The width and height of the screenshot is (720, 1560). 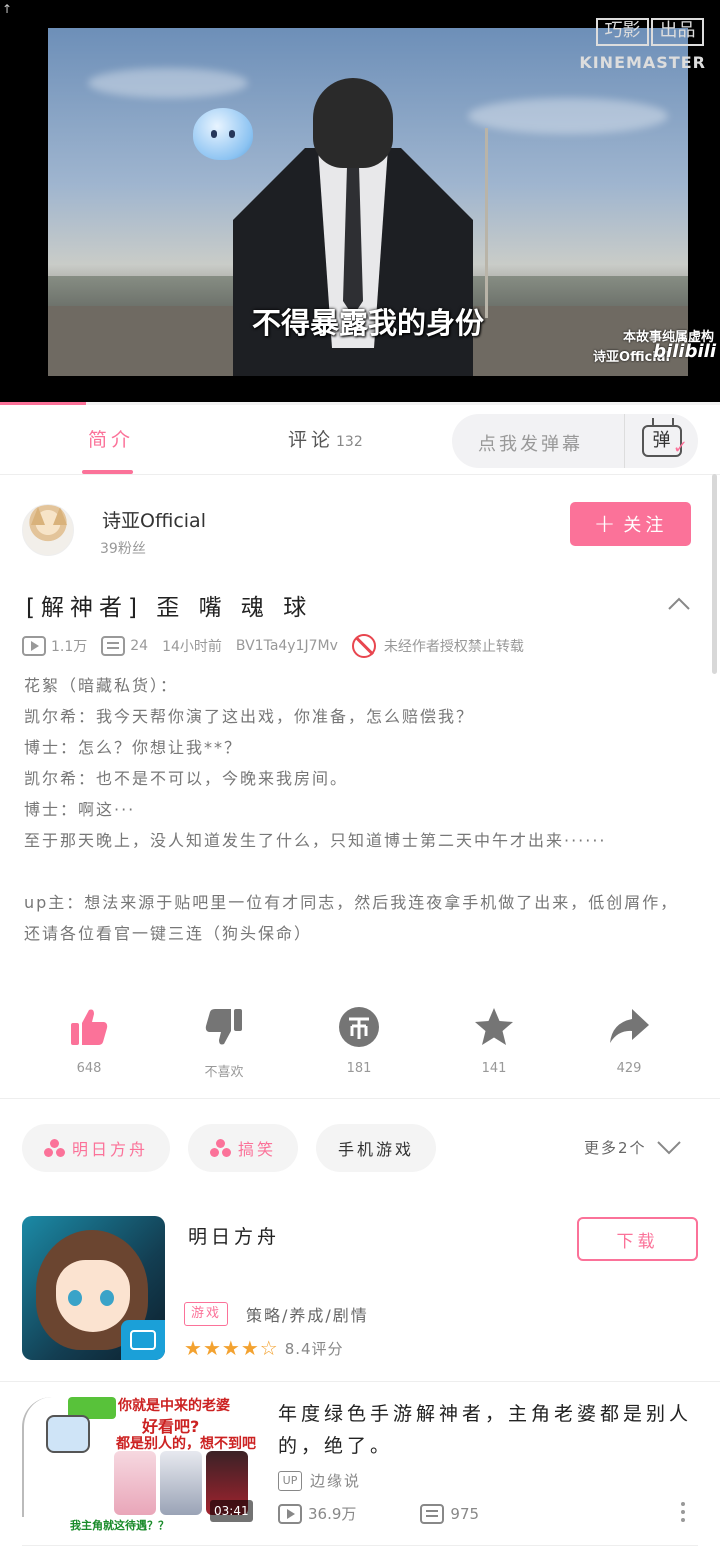 I want to click on dislike-button: 不喜欢, so click(x=224, y=1042).